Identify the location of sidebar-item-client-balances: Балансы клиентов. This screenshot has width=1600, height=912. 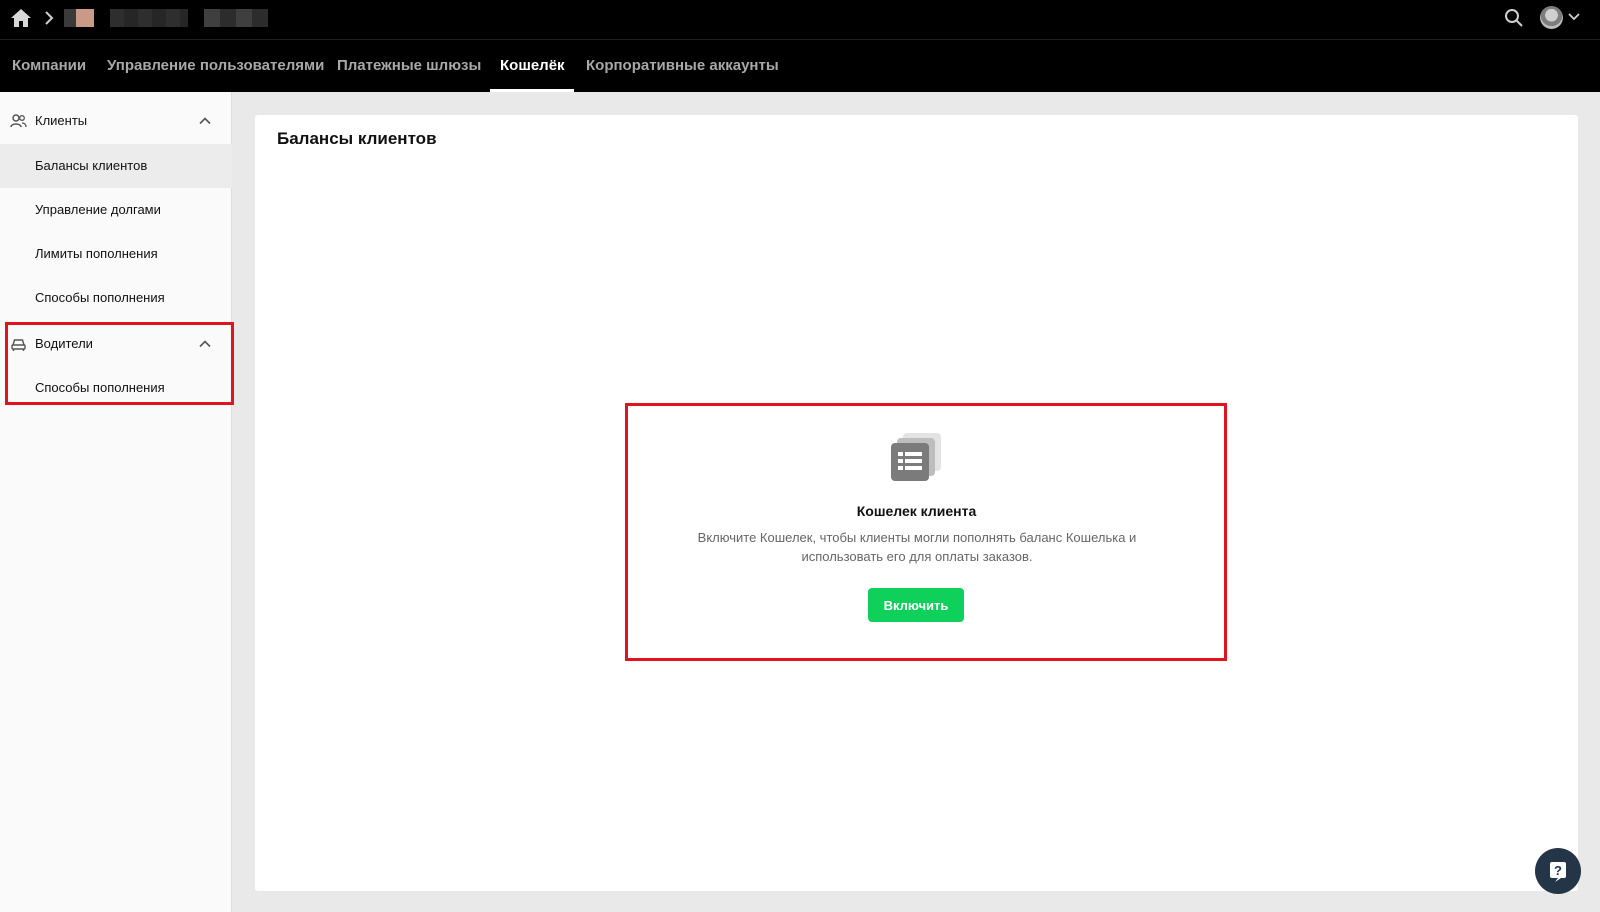
(116, 166).